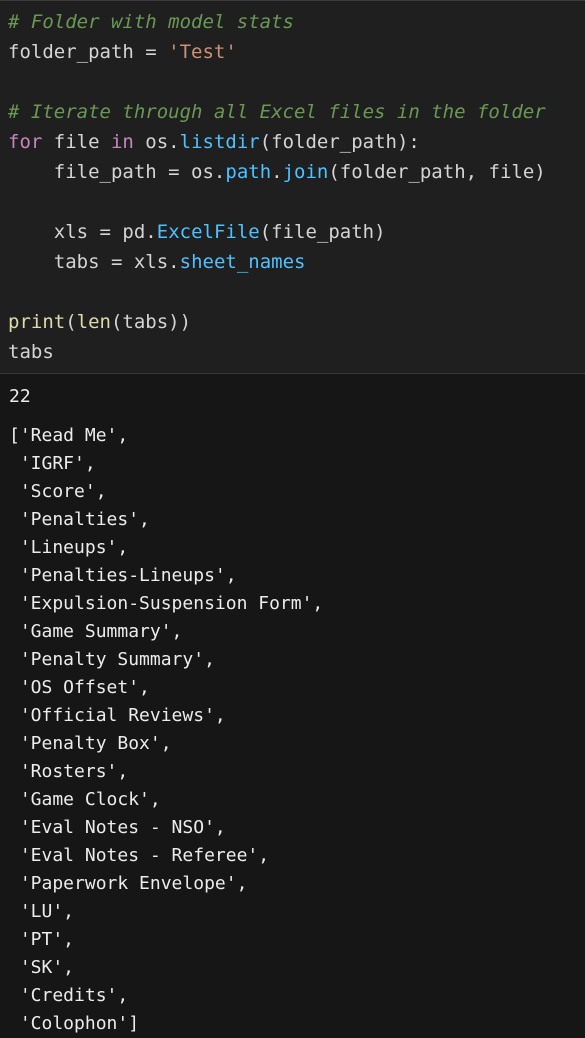 The width and height of the screenshot is (585, 1038). What do you see at coordinates (42, 939) in the screenshot?
I see `list-line: 'PT',` at bounding box center [42, 939].